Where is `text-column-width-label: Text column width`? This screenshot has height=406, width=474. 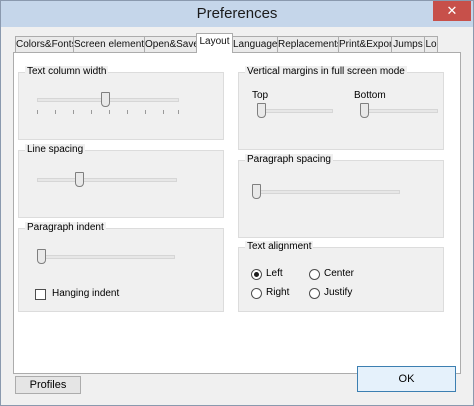 text-column-width-label: Text column width is located at coordinates (67, 71).